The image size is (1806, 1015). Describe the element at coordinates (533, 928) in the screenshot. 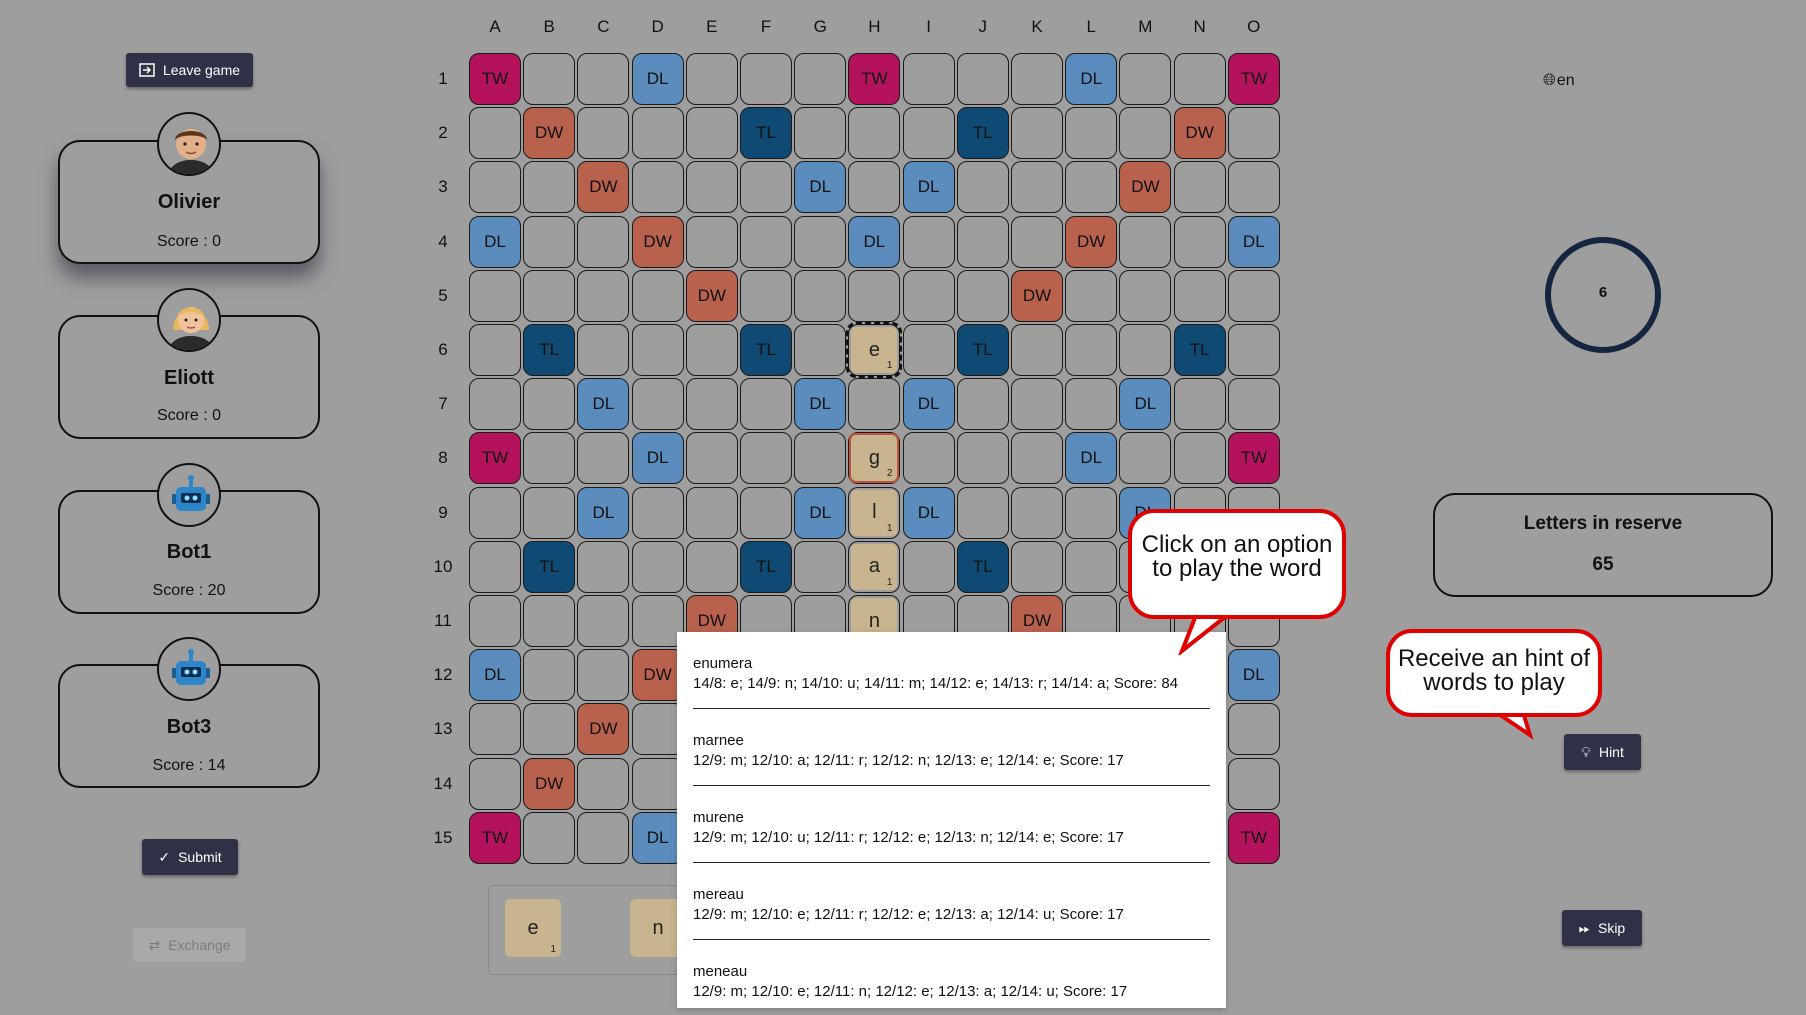

I see `rack-tile: e 1` at that location.